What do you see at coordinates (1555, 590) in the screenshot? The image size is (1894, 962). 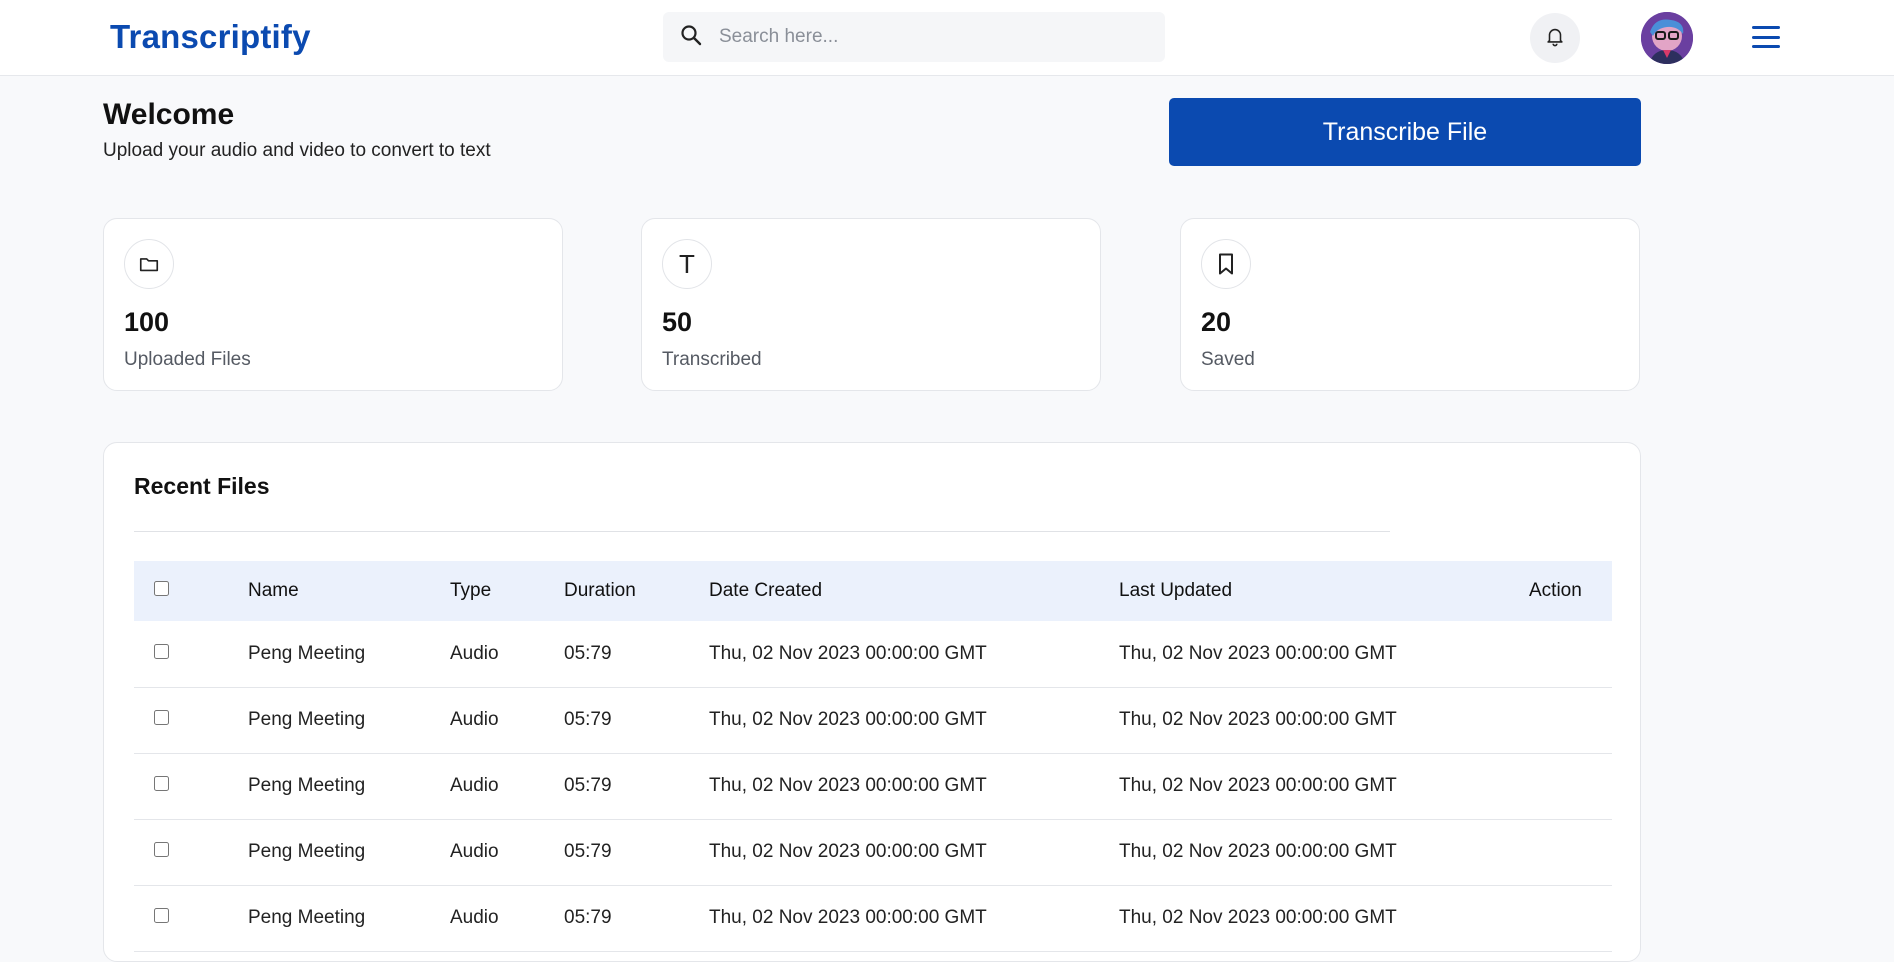 I see `column-header-action: Action` at bounding box center [1555, 590].